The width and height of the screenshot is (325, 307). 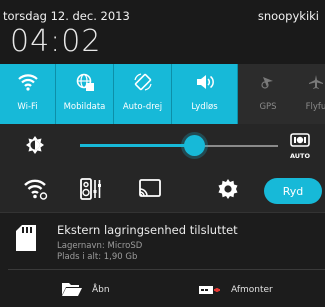 I want to click on tile-gps-label: GPS, so click(x=268, y=107).